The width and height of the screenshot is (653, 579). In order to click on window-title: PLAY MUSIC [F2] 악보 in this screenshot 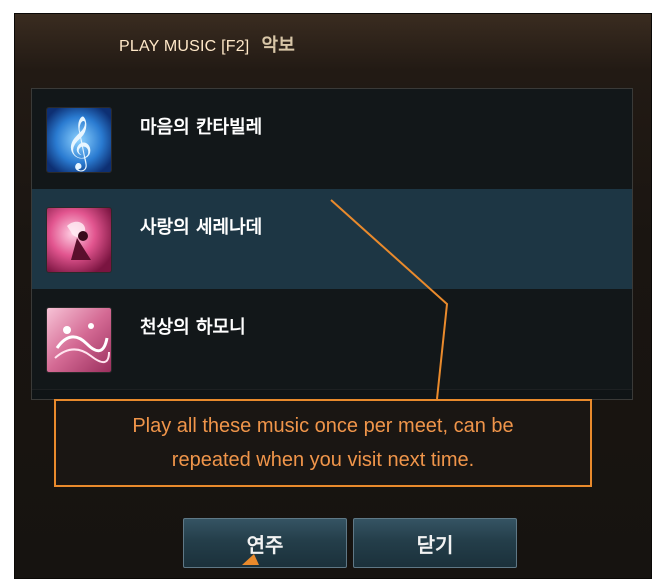, I will do `click(207, 44)`.